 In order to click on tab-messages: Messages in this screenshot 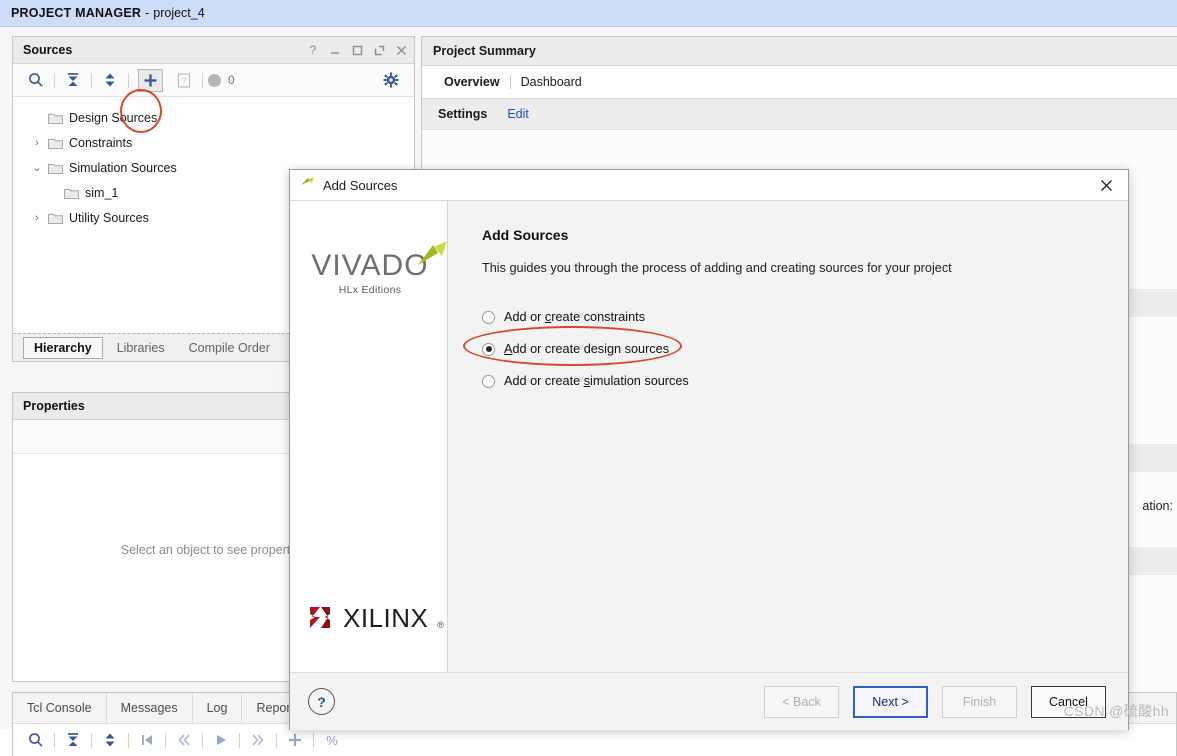, I will do `click(150, 708)`.